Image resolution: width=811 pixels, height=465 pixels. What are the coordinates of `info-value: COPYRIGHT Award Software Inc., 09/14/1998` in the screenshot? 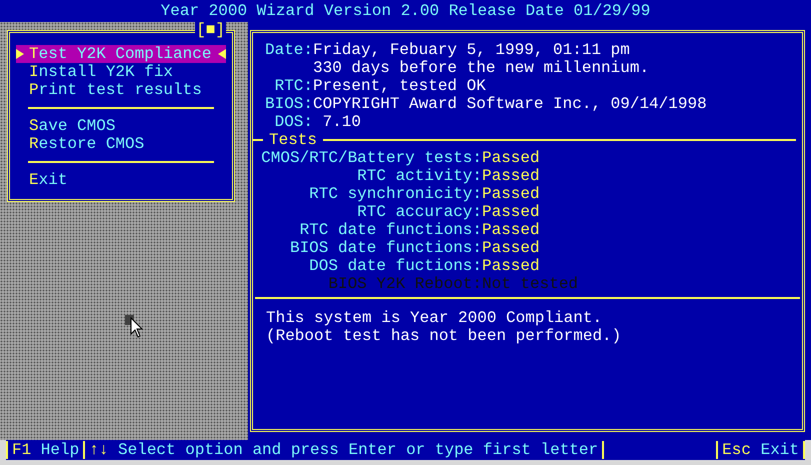 It's located at (510, 104).